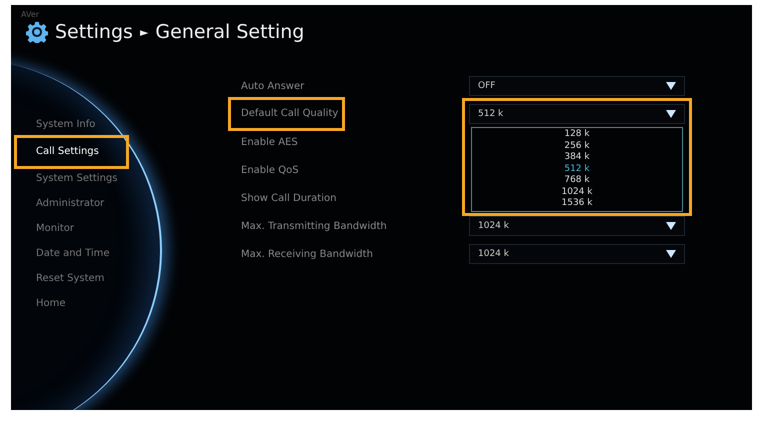  Describe the element at coordinates (273, 86) in the screenshot. I see `setting-label: Auto Answer` at that location.